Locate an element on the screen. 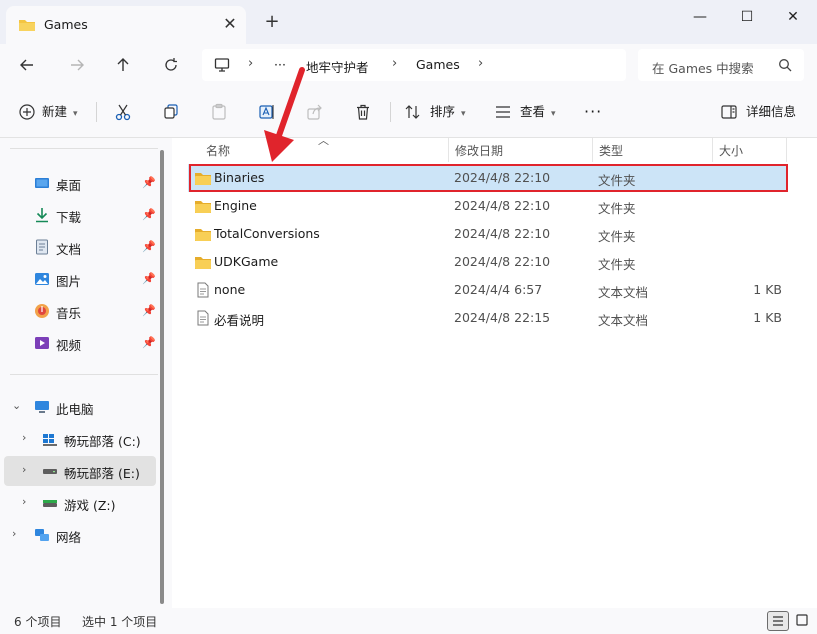 This screenshot has width=817, height=634. annotation-arrow is located at coordinates (284, 114).